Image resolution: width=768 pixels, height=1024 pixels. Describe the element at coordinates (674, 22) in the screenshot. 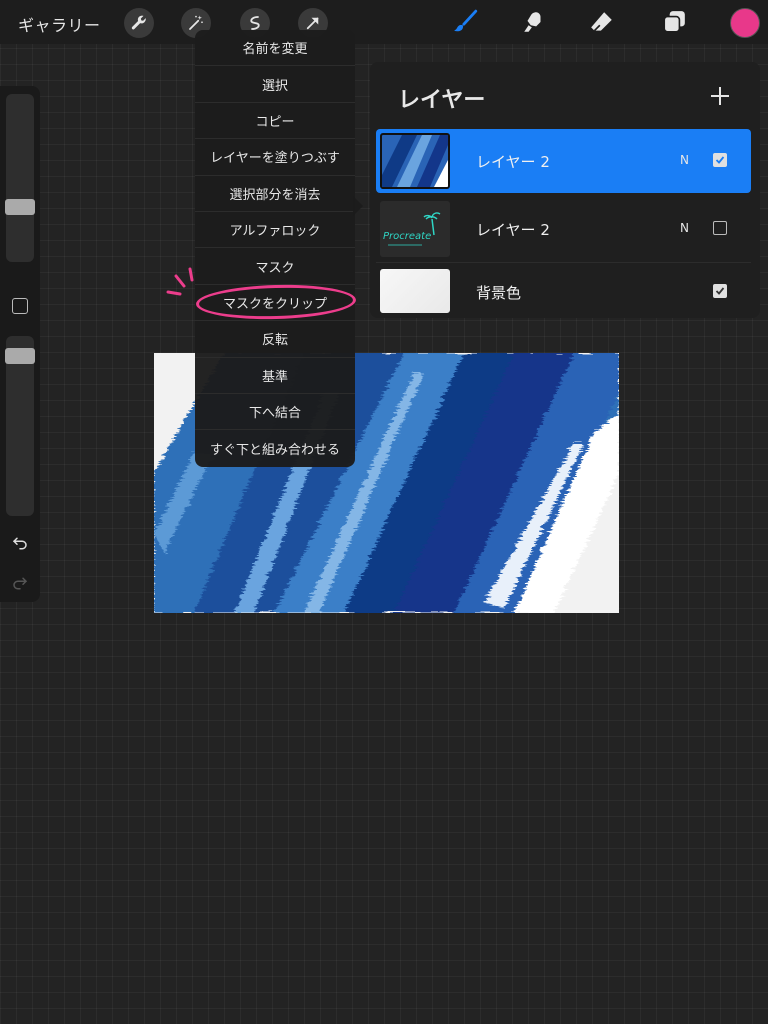

I see `layers-icon` at that location.